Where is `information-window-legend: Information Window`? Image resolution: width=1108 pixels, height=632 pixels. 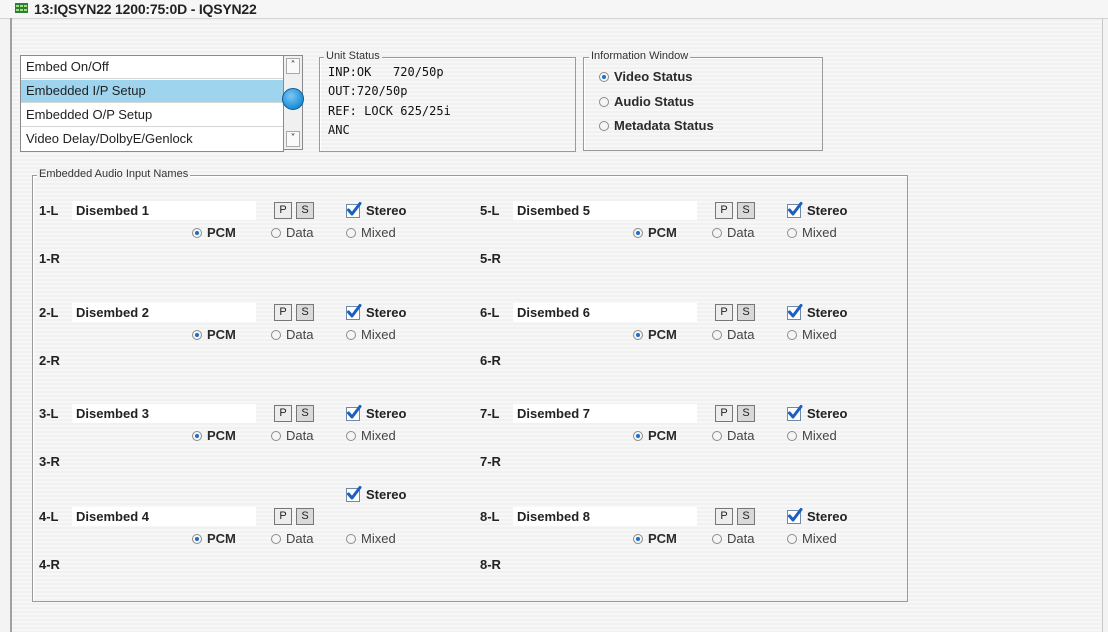
information-window-legend: Information Window is located at coordinates (640, 56).